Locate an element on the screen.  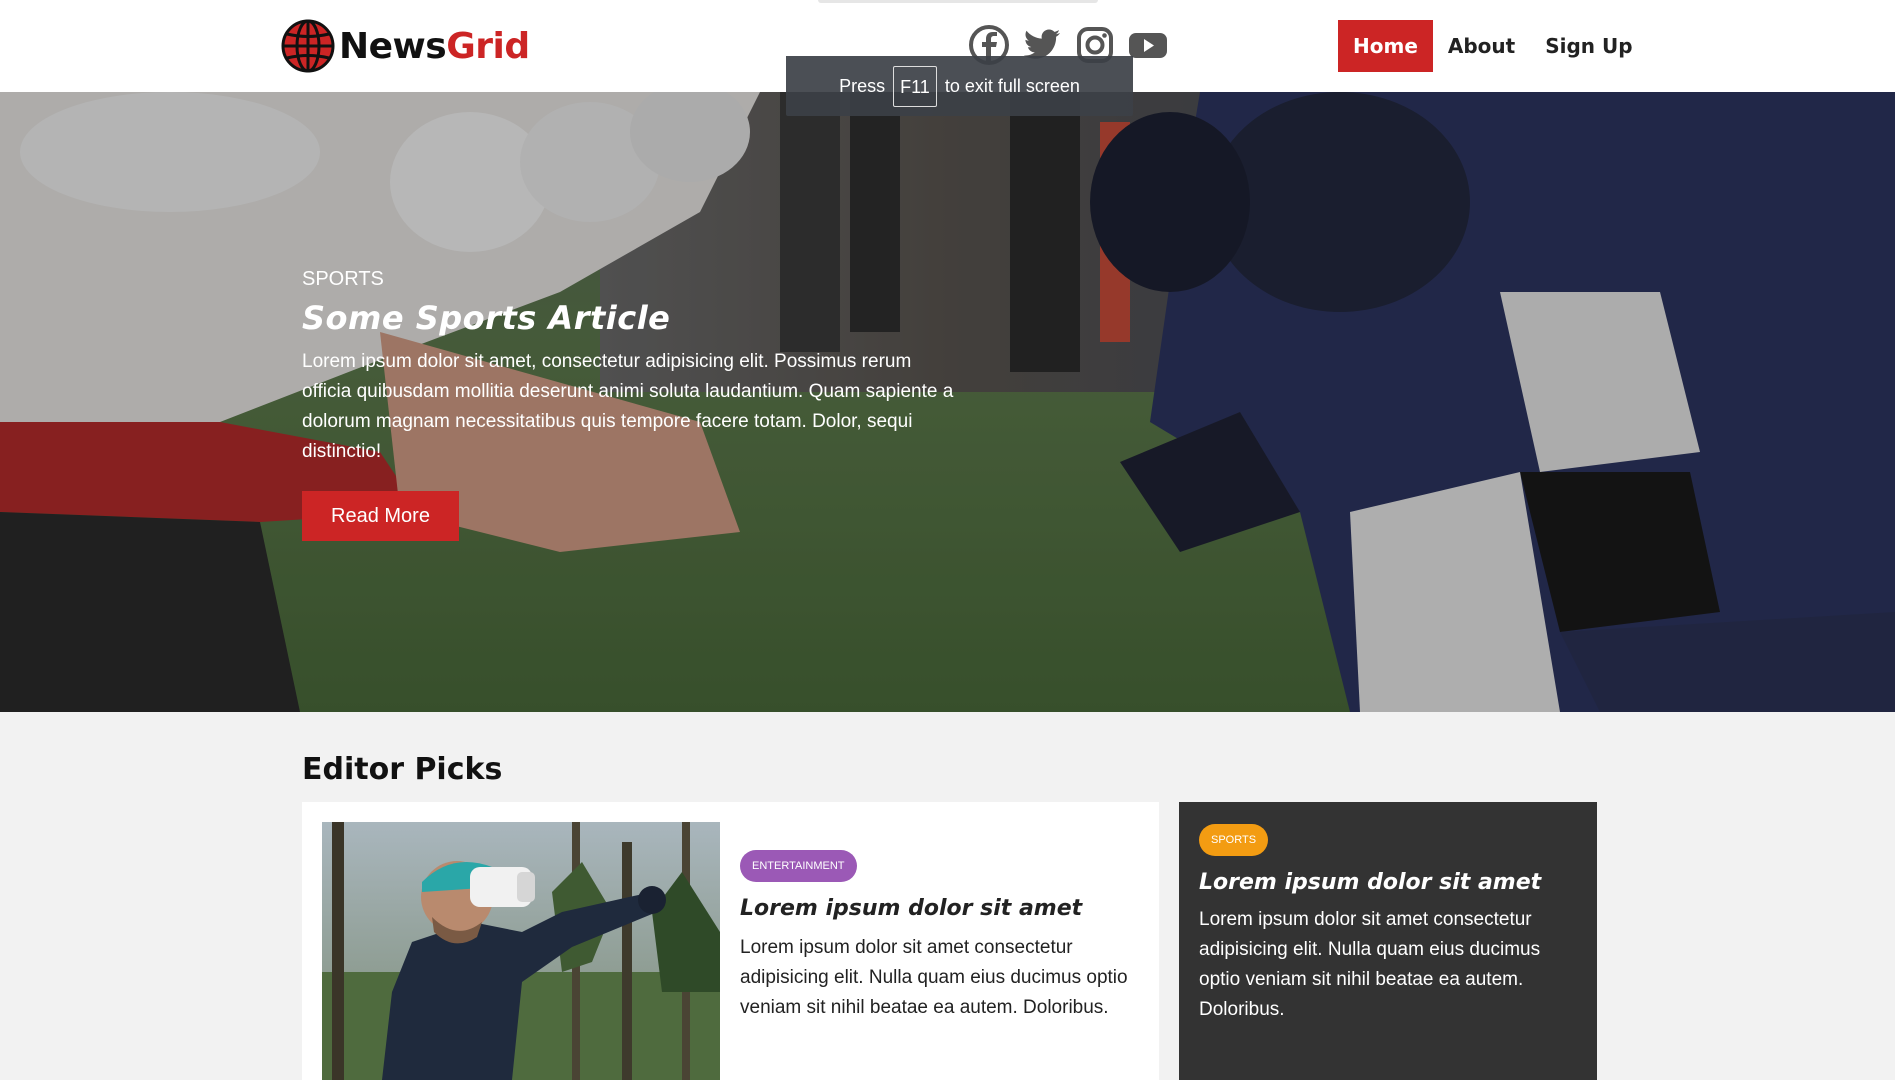
nav-about: About is located at coordinates (1481, 46).